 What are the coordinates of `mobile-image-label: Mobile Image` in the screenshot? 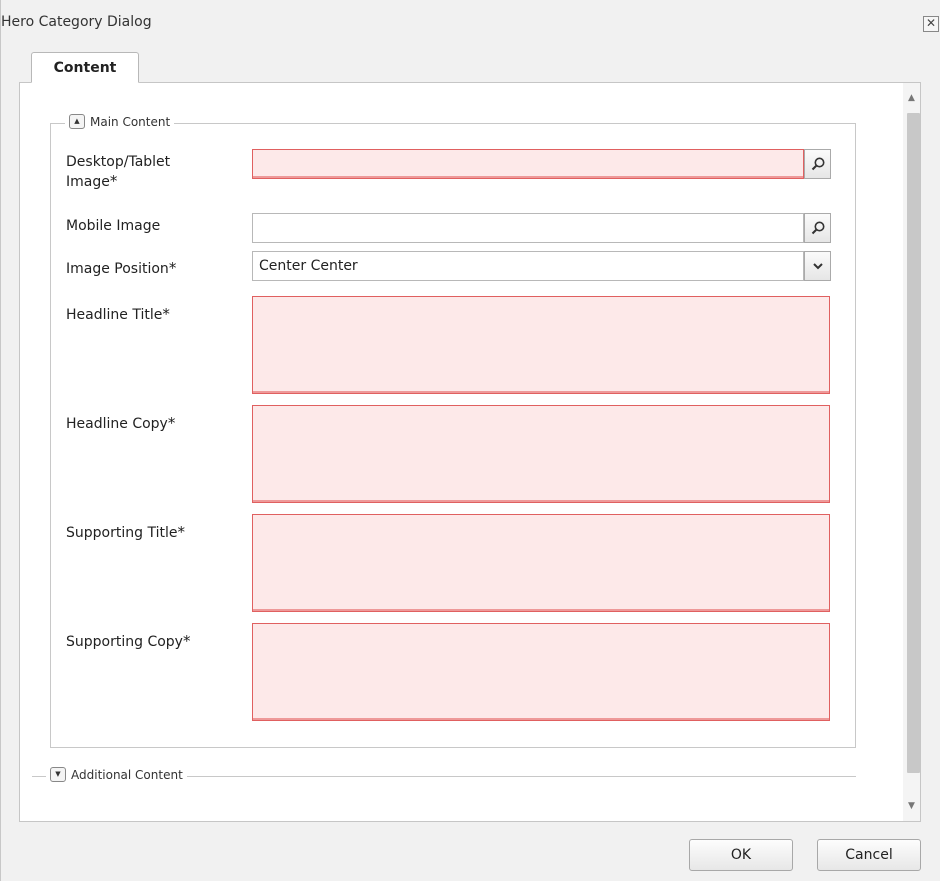 It's located at (113, 226).